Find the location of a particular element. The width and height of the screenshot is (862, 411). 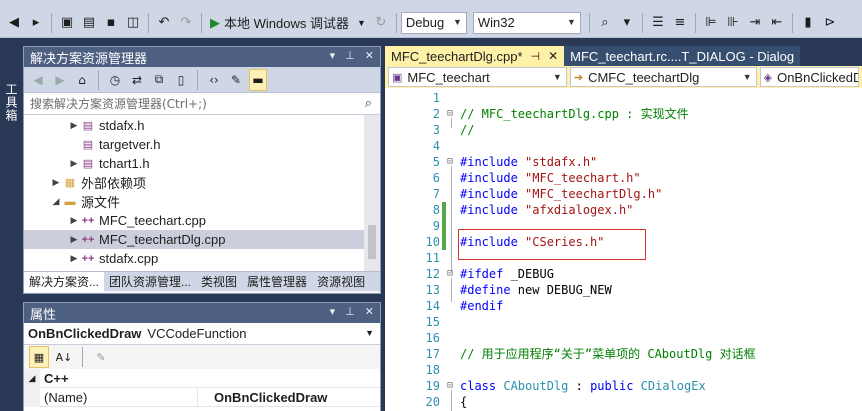

navigate-forward-icon: ▸ is located at coordinates (36, 23).